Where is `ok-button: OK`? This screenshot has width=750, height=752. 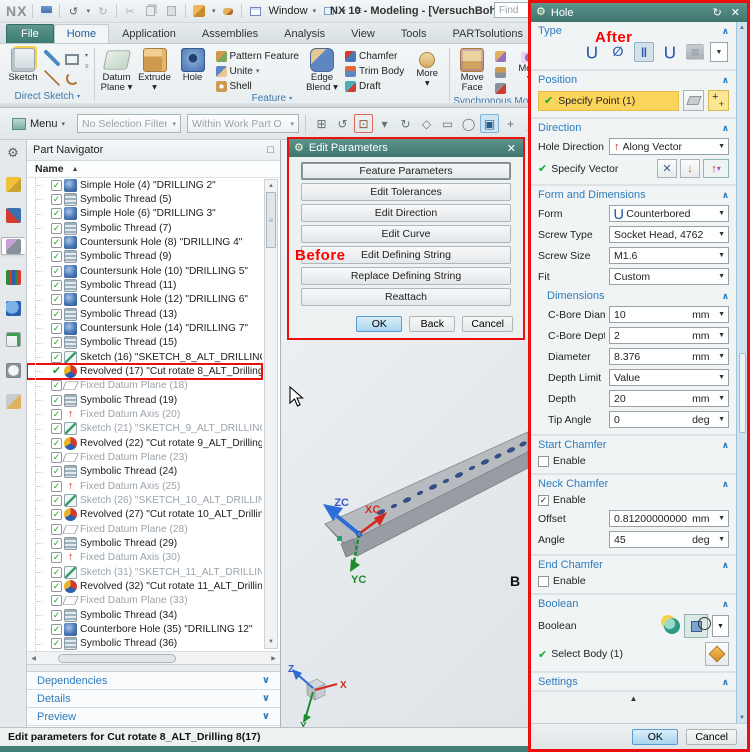 ok-button: OK is located at coordinates (655, 736).